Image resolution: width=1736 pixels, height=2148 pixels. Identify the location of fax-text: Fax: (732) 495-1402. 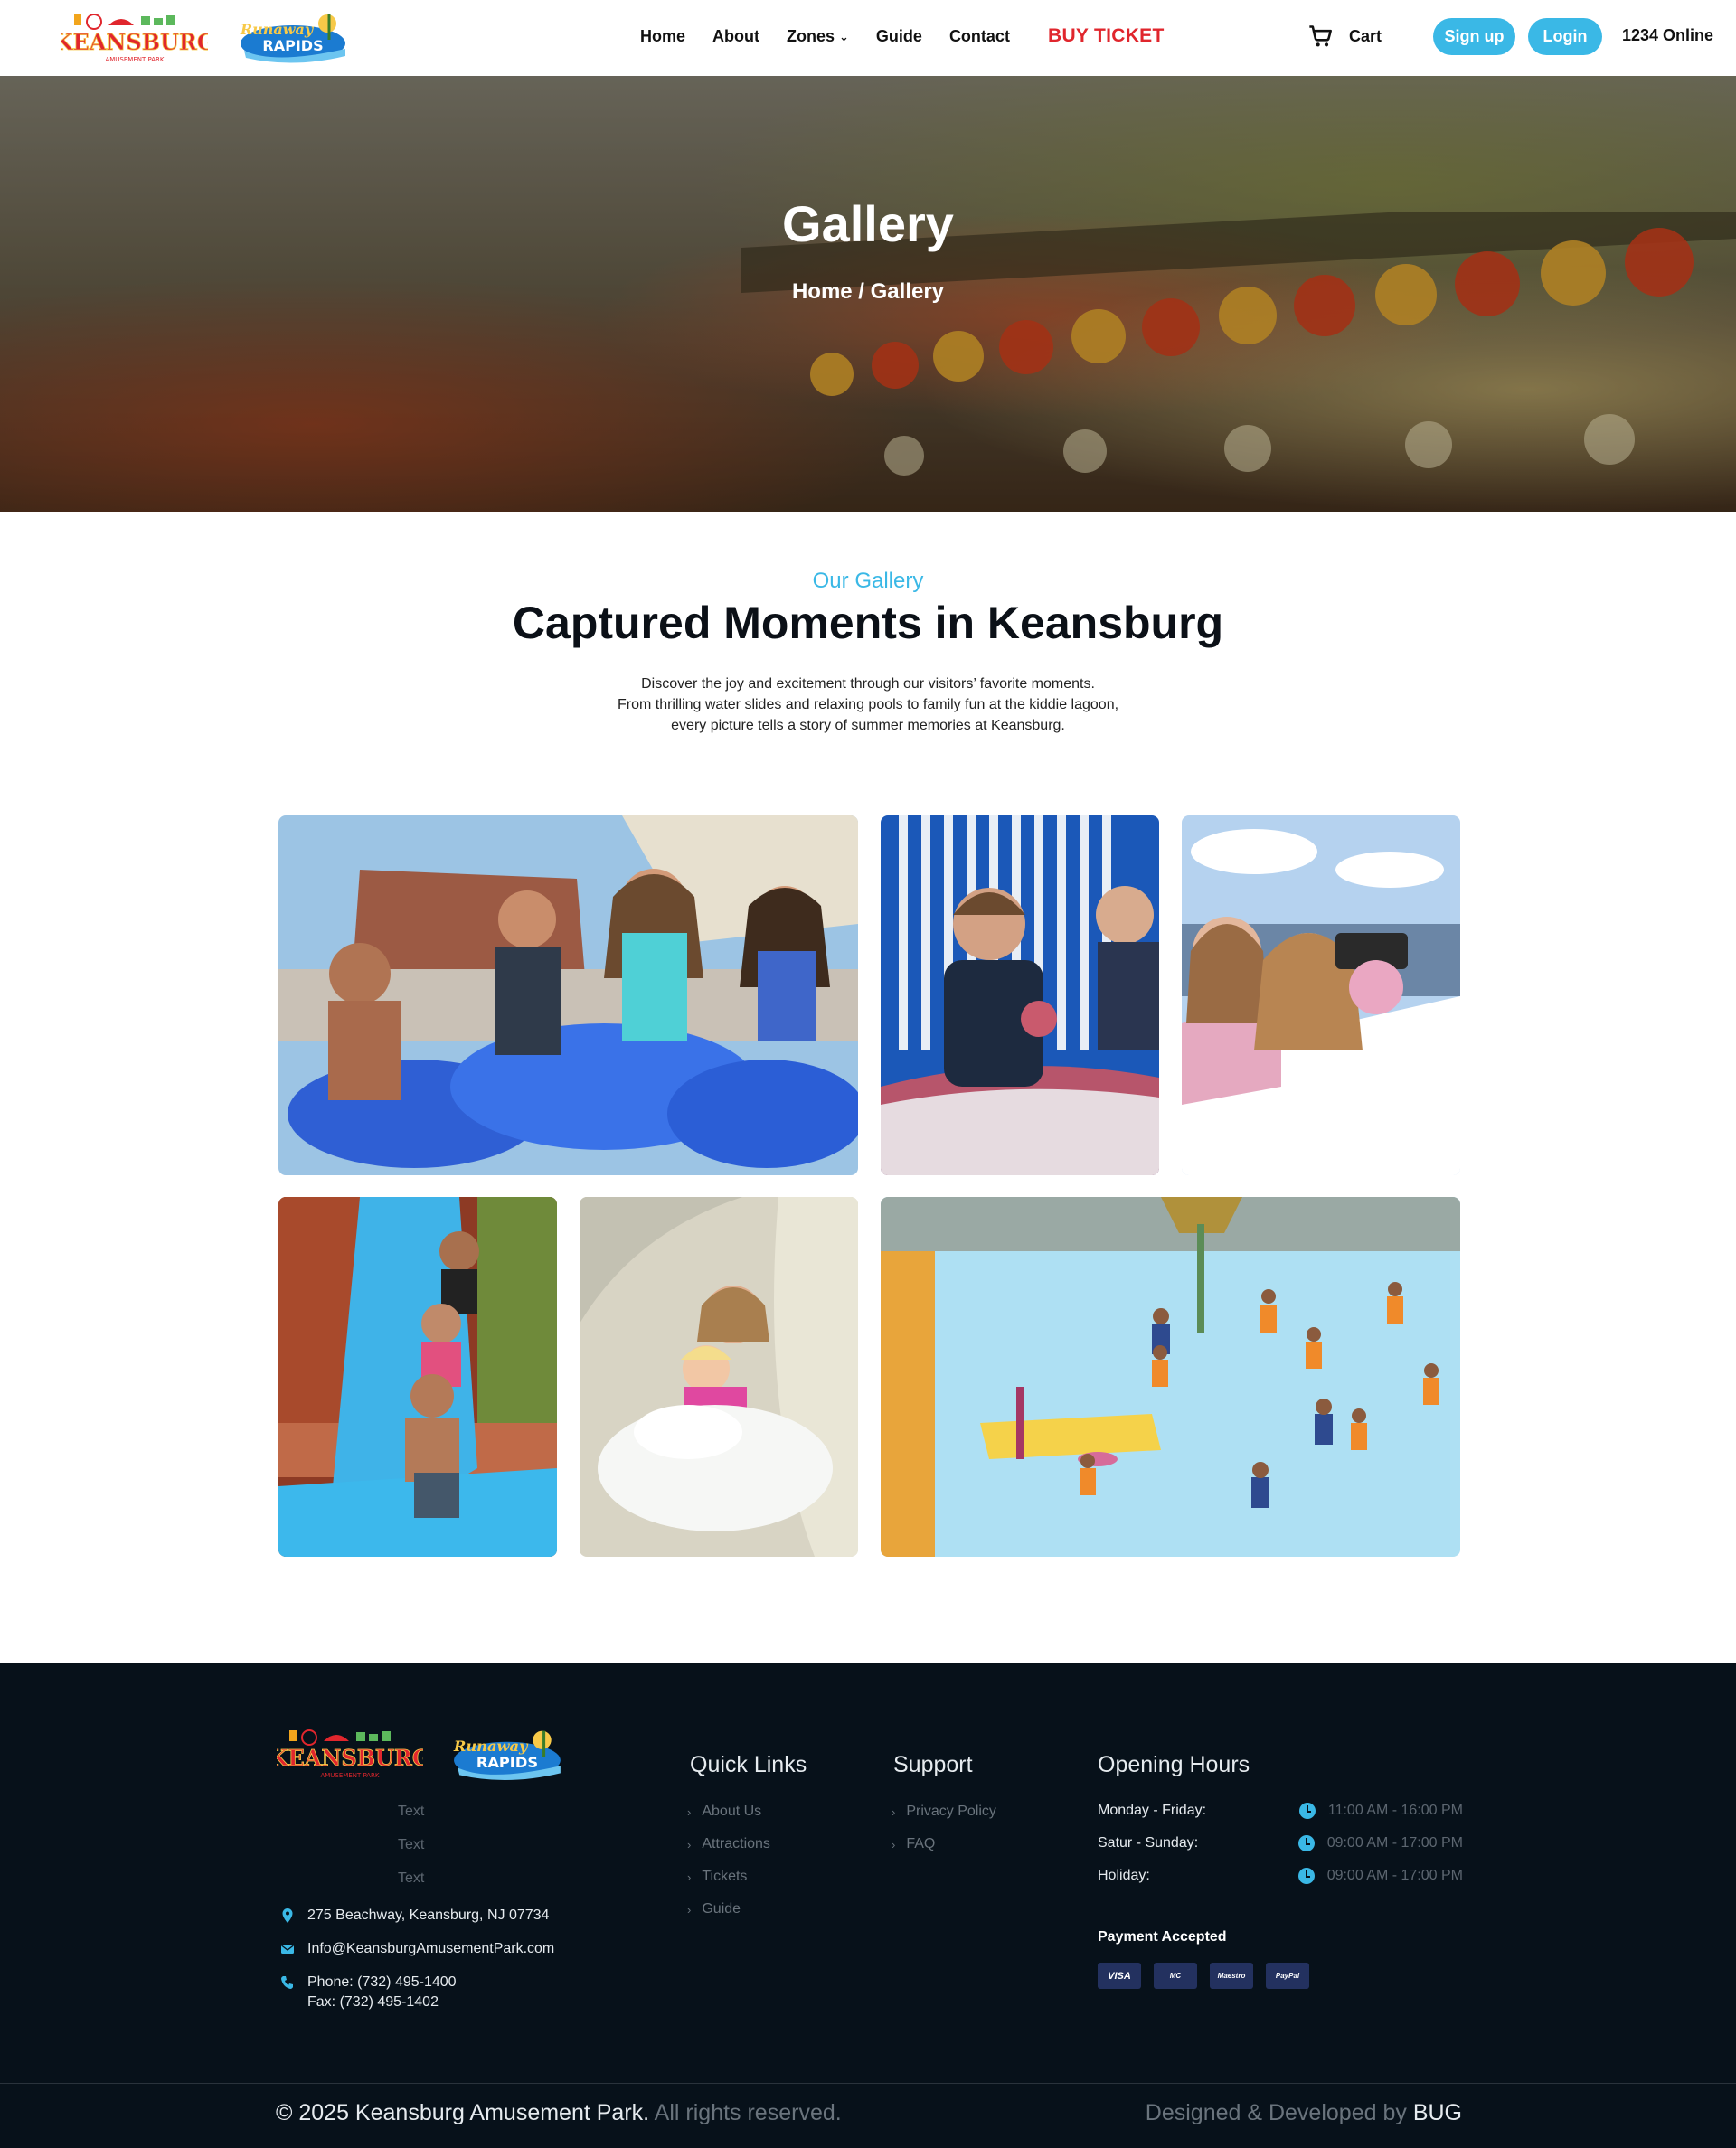
(373, 2002).